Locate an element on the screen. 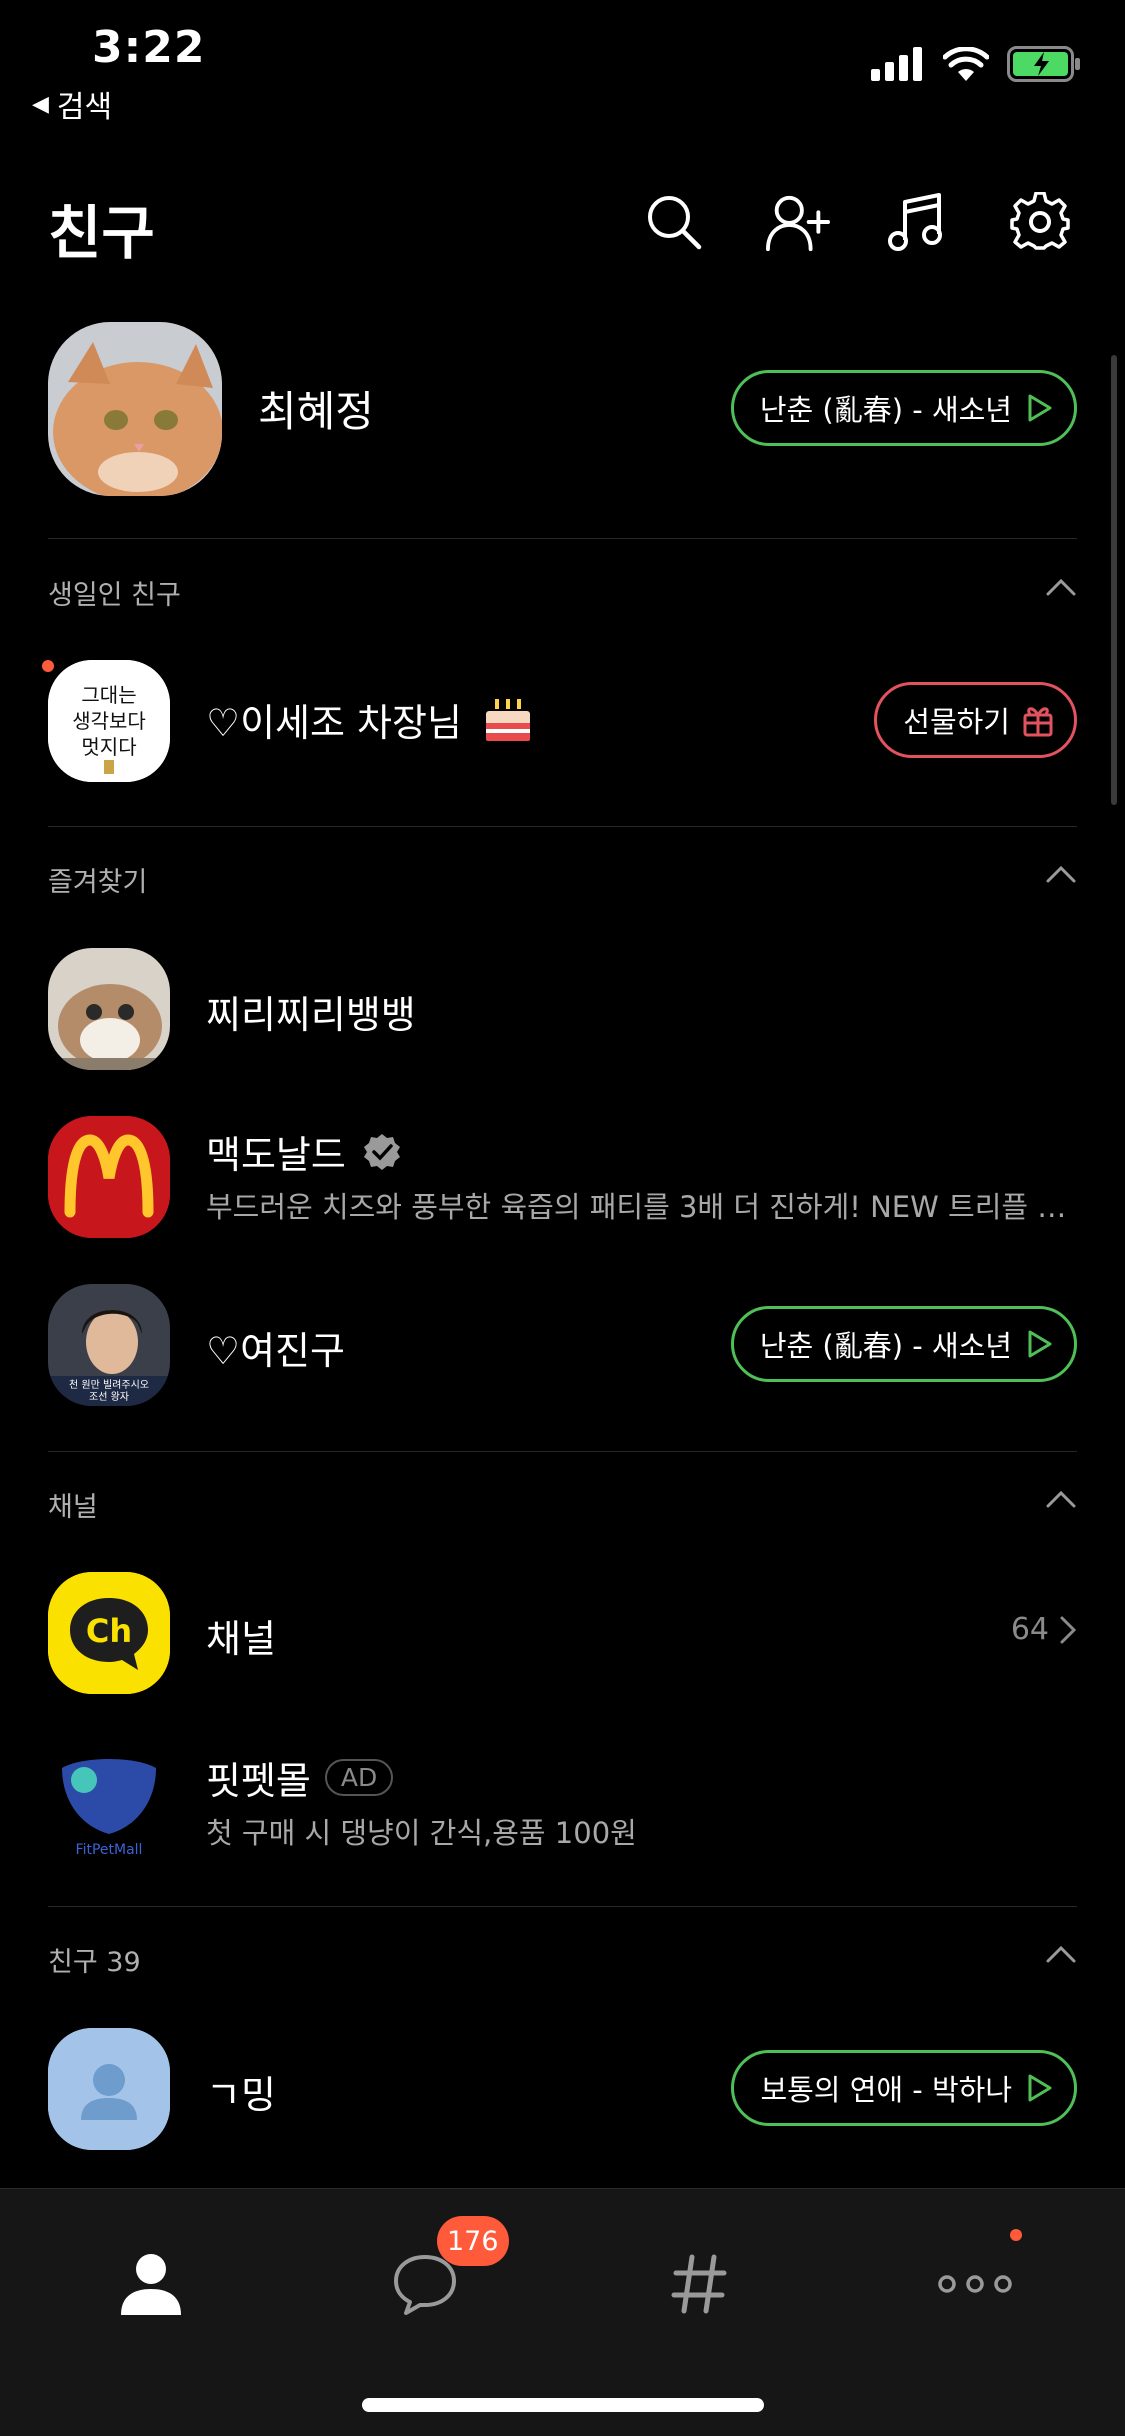  profile-music-title: 난춘 (亂春) - 새소년 is located at coordinates (885, 410).